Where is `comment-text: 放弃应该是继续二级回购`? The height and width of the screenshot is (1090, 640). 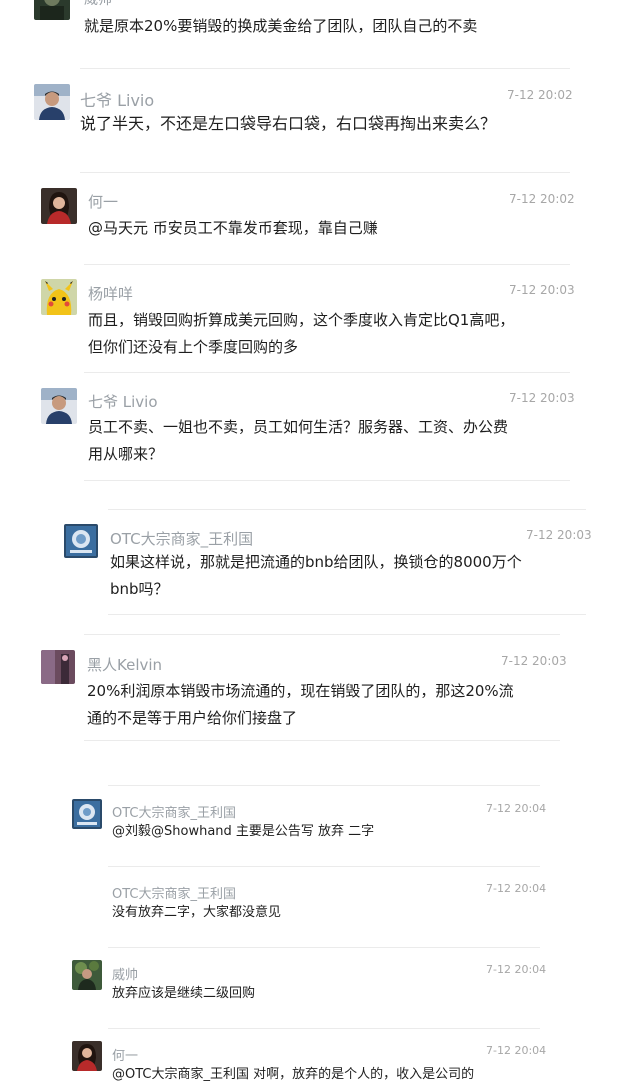 comment-text: 放弃应该是继续二级回购 is located at coordinates (184, 993).